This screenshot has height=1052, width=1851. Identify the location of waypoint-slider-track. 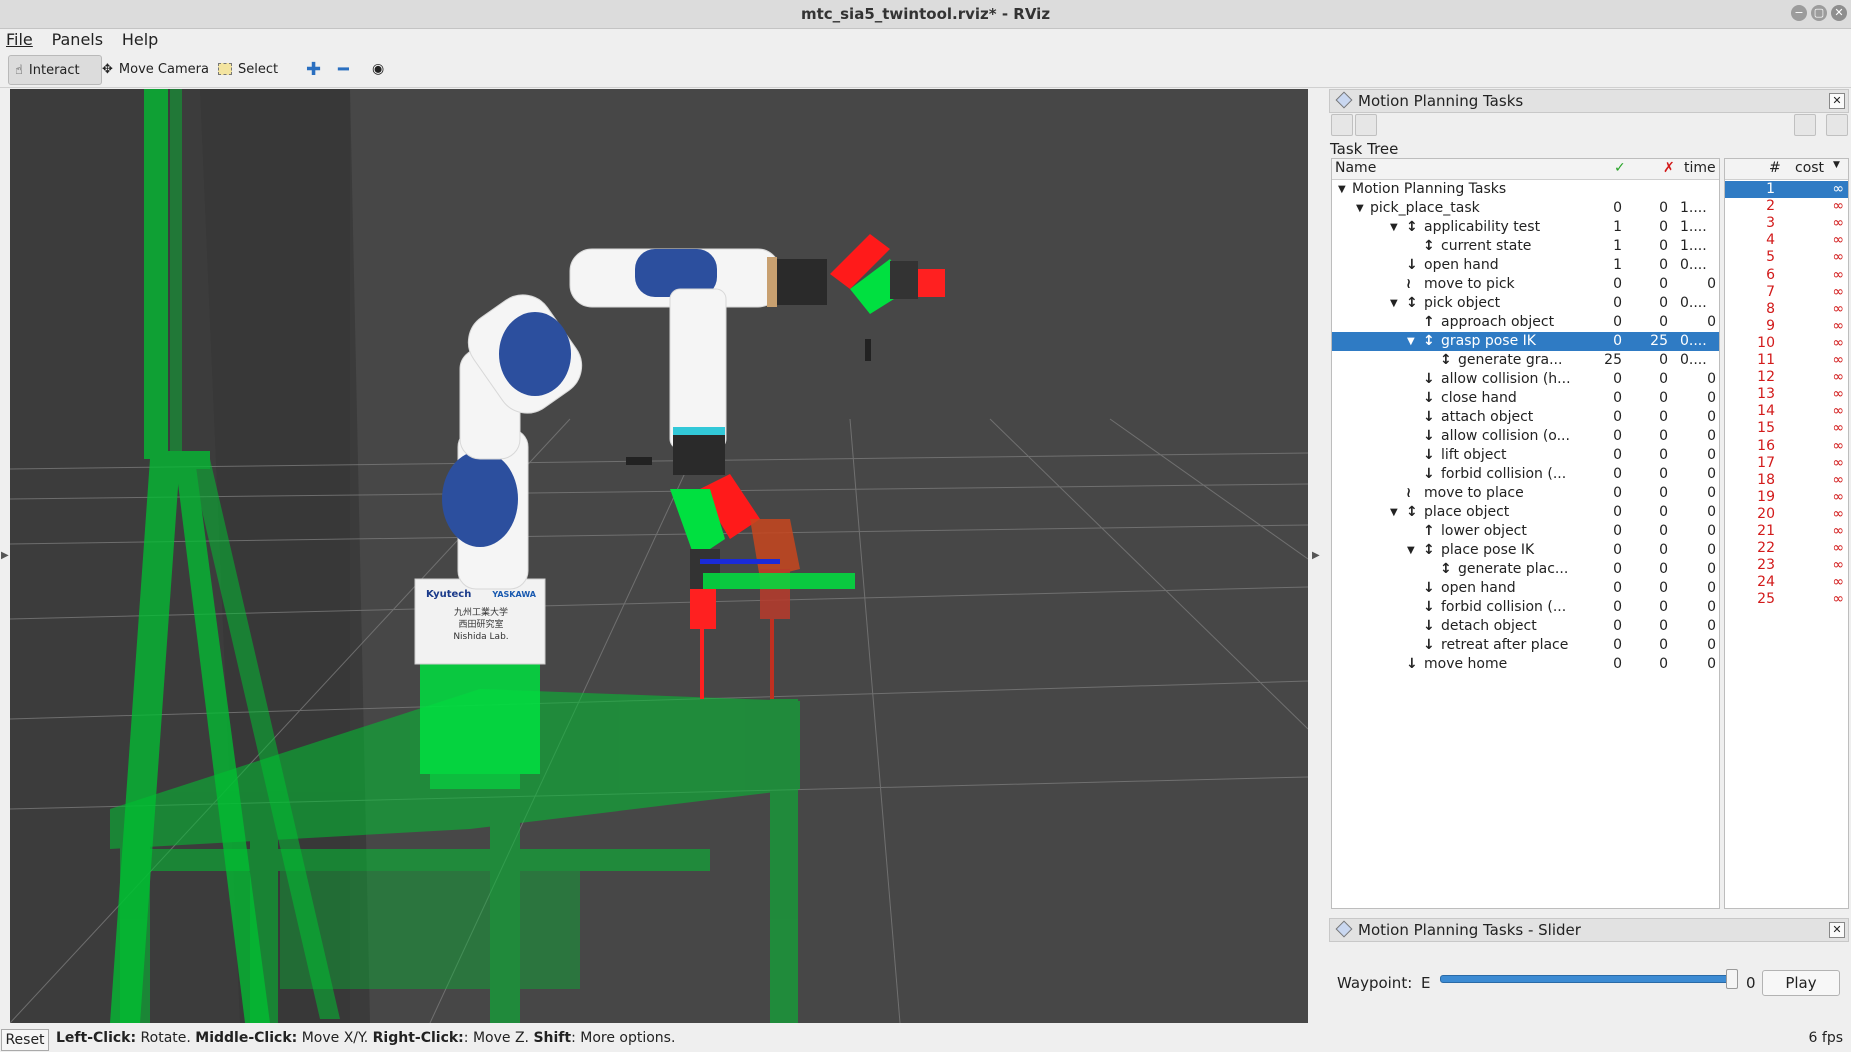
(1587, 979).